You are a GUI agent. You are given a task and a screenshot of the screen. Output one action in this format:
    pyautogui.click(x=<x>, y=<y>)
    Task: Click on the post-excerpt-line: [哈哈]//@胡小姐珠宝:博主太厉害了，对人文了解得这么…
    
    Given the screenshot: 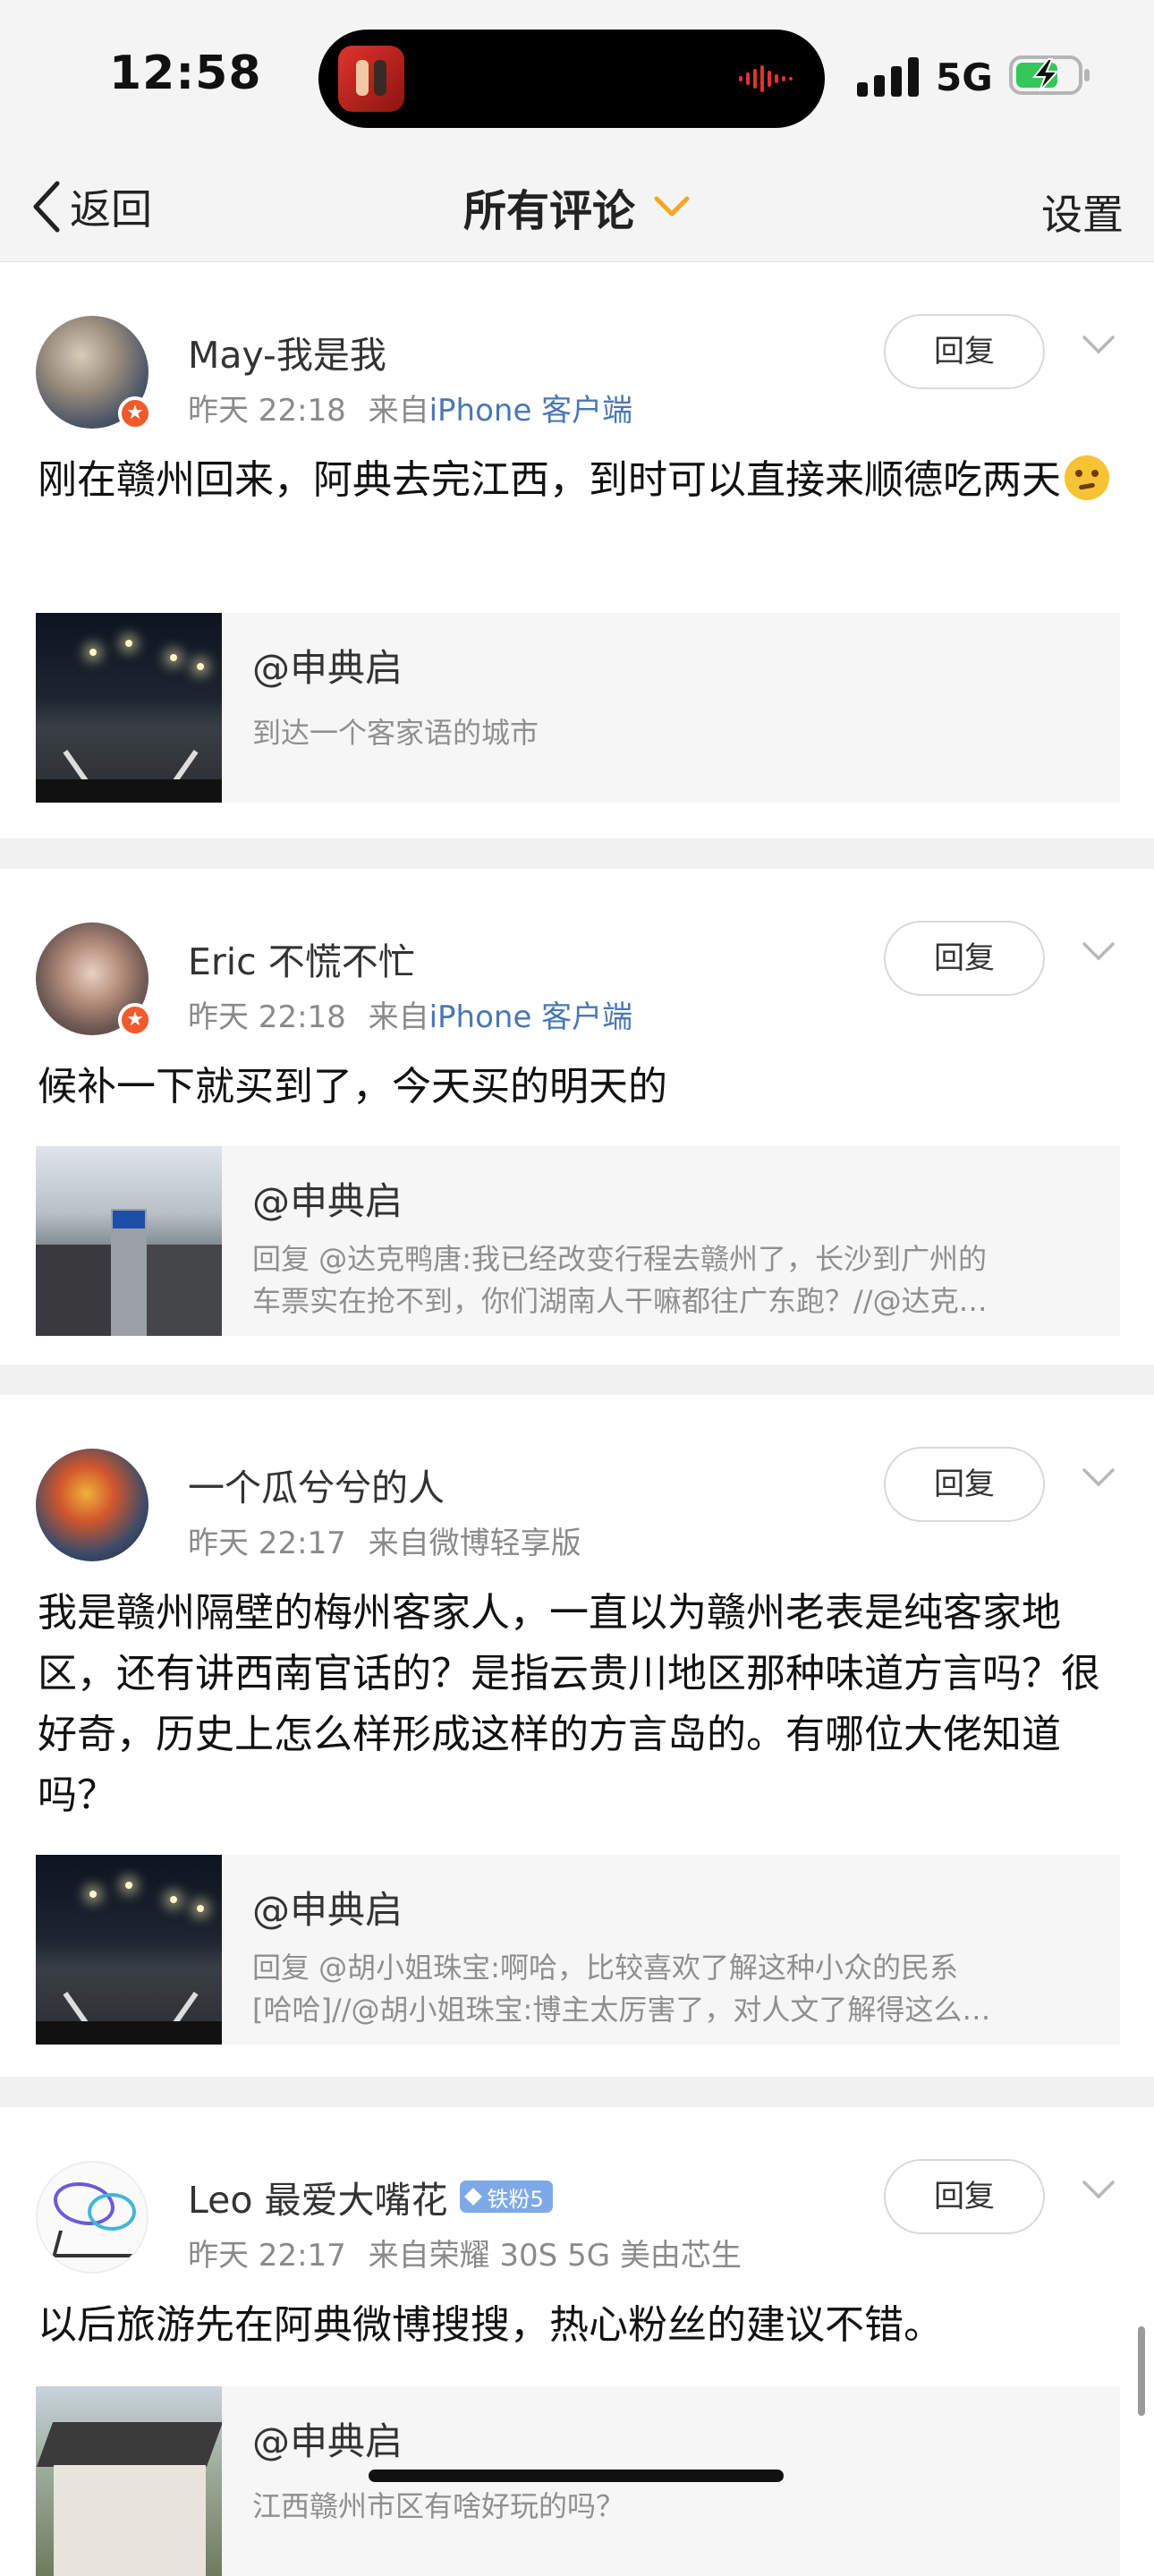 What is the action you would take?
    pyautogui.click(x=621, y=2010)
    